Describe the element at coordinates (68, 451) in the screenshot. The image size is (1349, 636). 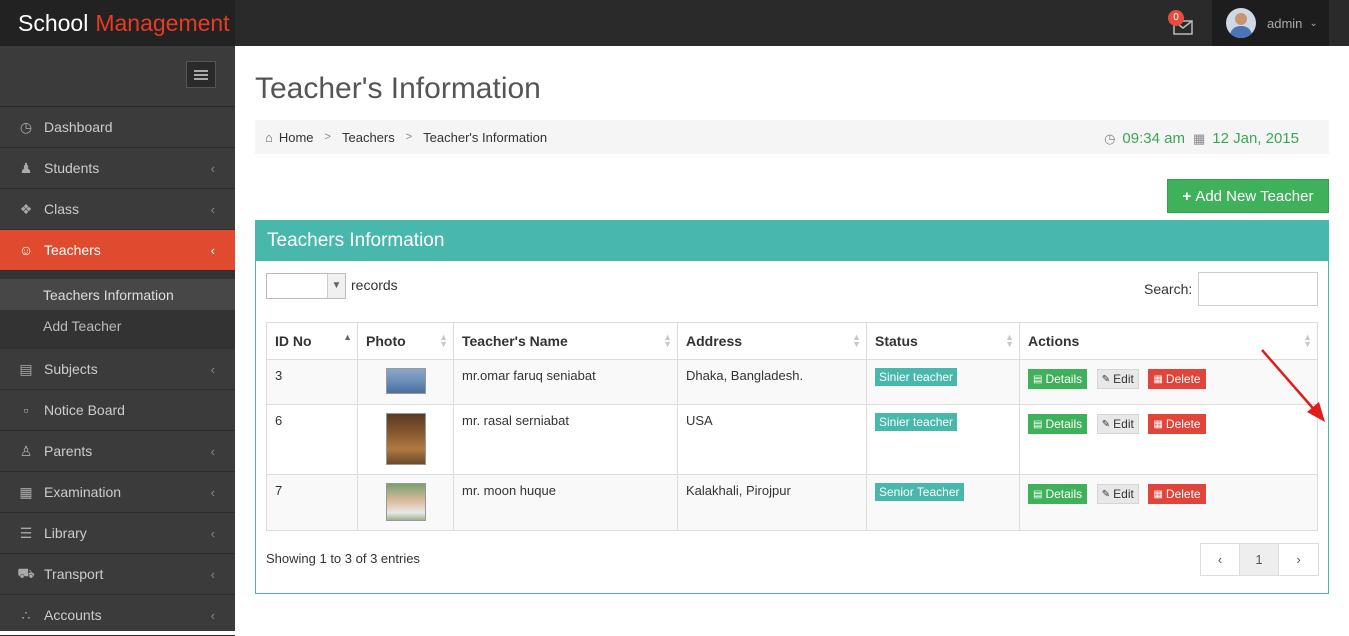
I see `sidebar-item-label: Parents` at that location.